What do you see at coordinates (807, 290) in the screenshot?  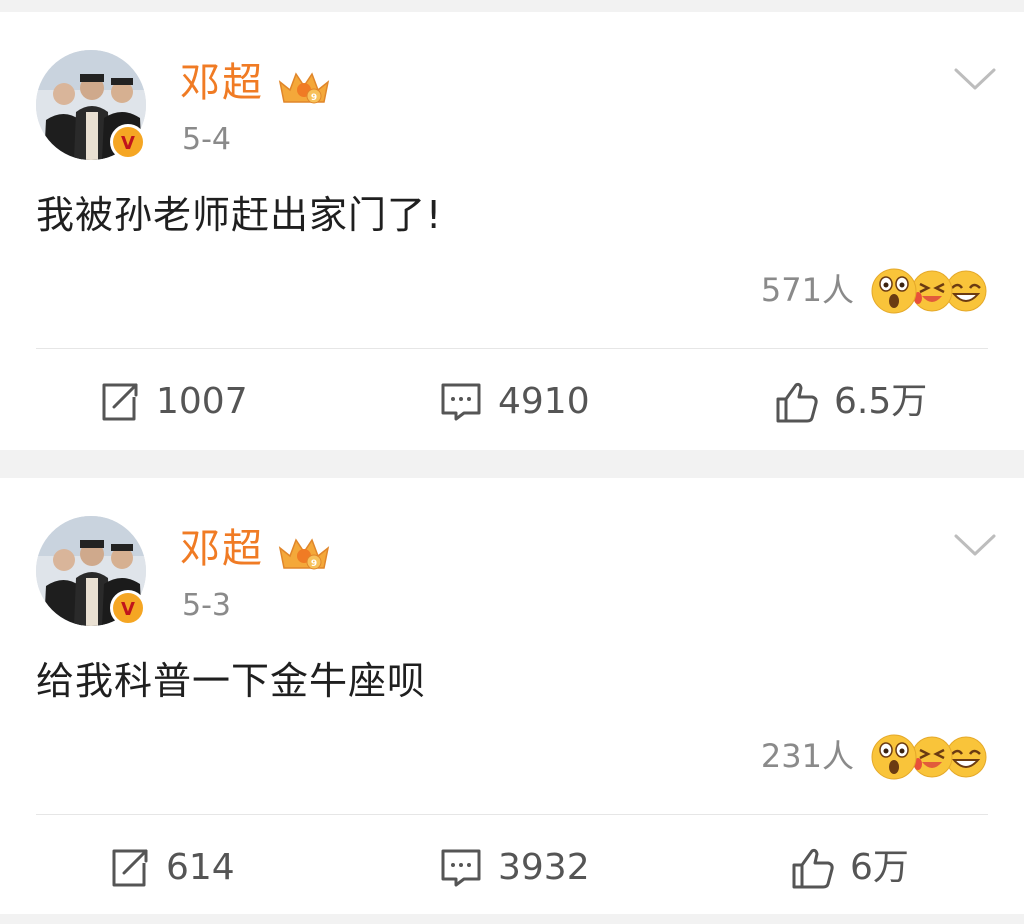 I see `reaction-count: 571人` at bounding box center [807, 290].